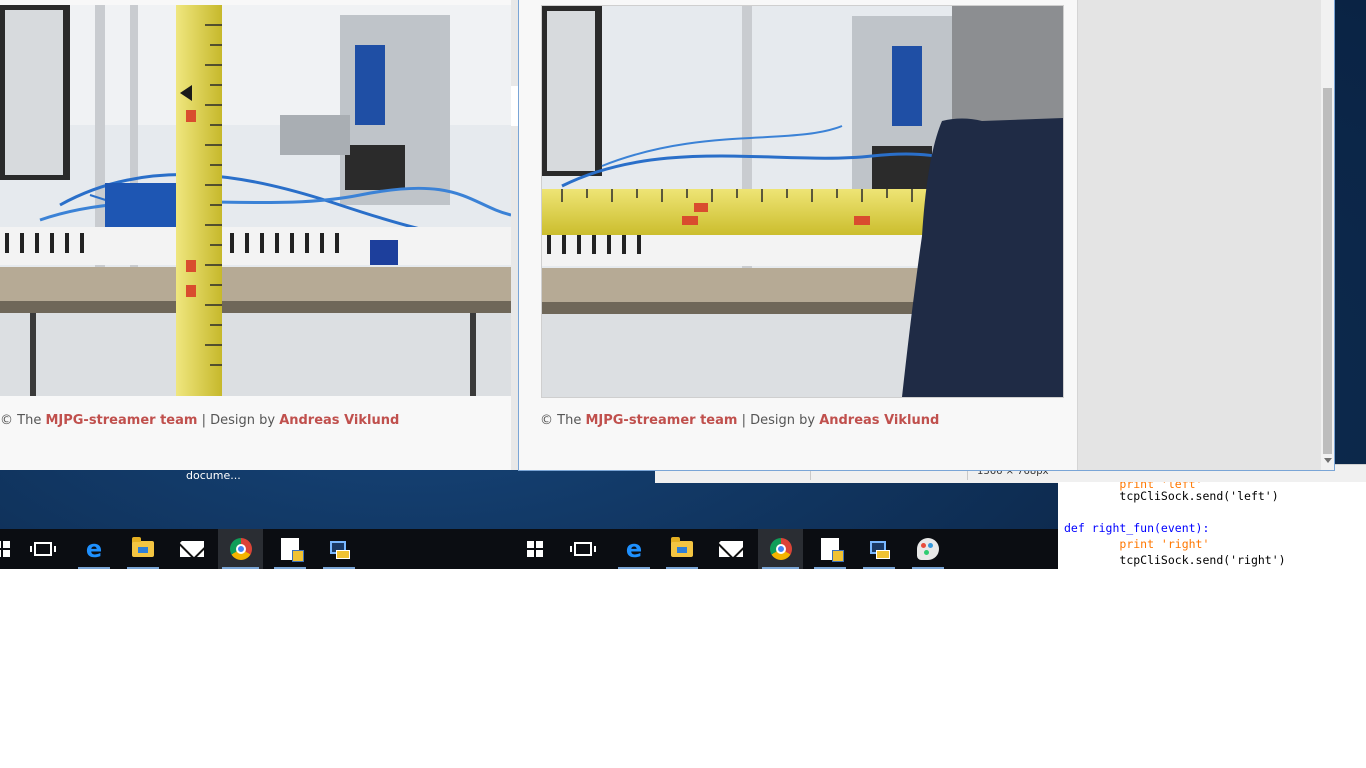 Image resolution: width=1366 pixels, height=768 pixels. Describe the element at coordinates (1327, 271) in the screenshot. I see `scrollbar-thumb` at that location.